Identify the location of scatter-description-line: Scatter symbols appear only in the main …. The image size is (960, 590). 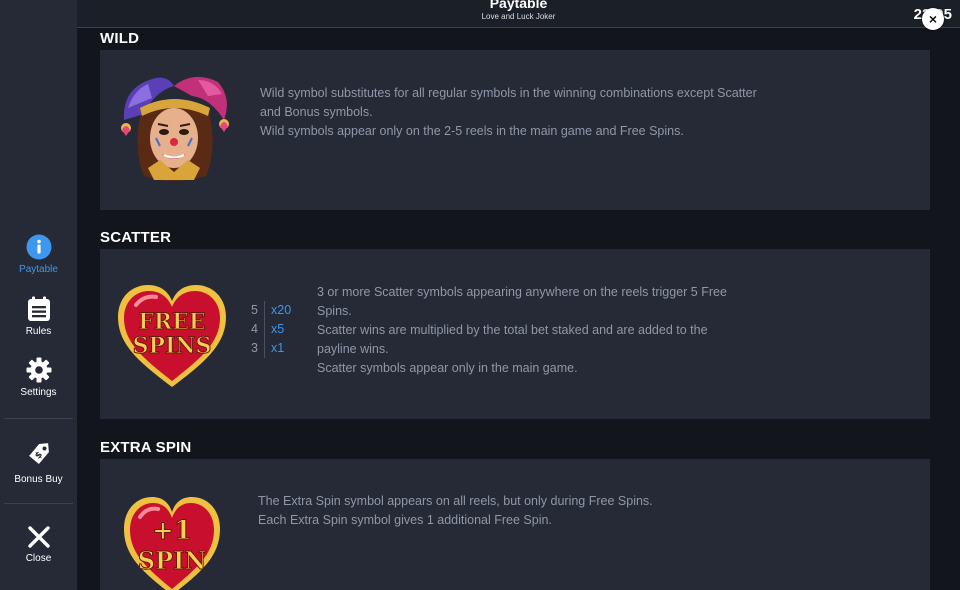
(447, 368).